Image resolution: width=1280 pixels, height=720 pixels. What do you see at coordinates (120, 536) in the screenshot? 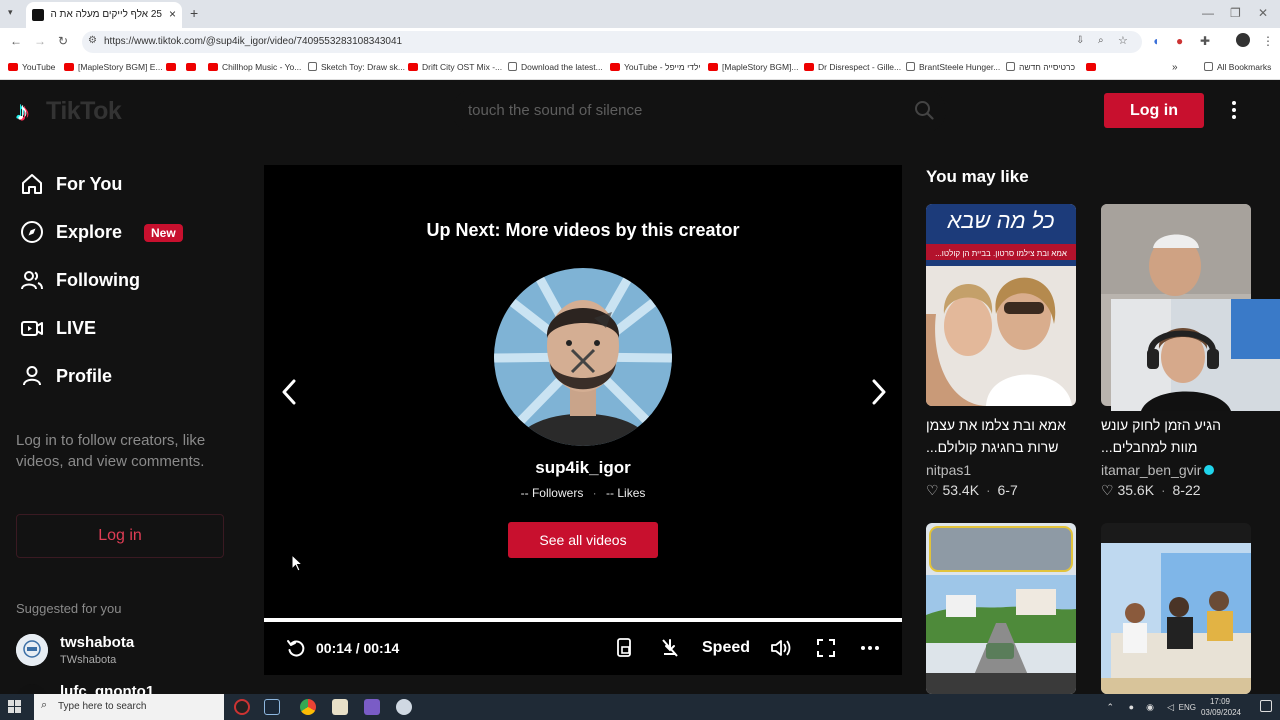
I see `sidebar-login-button: Log in` at bounding box center [120, 536].